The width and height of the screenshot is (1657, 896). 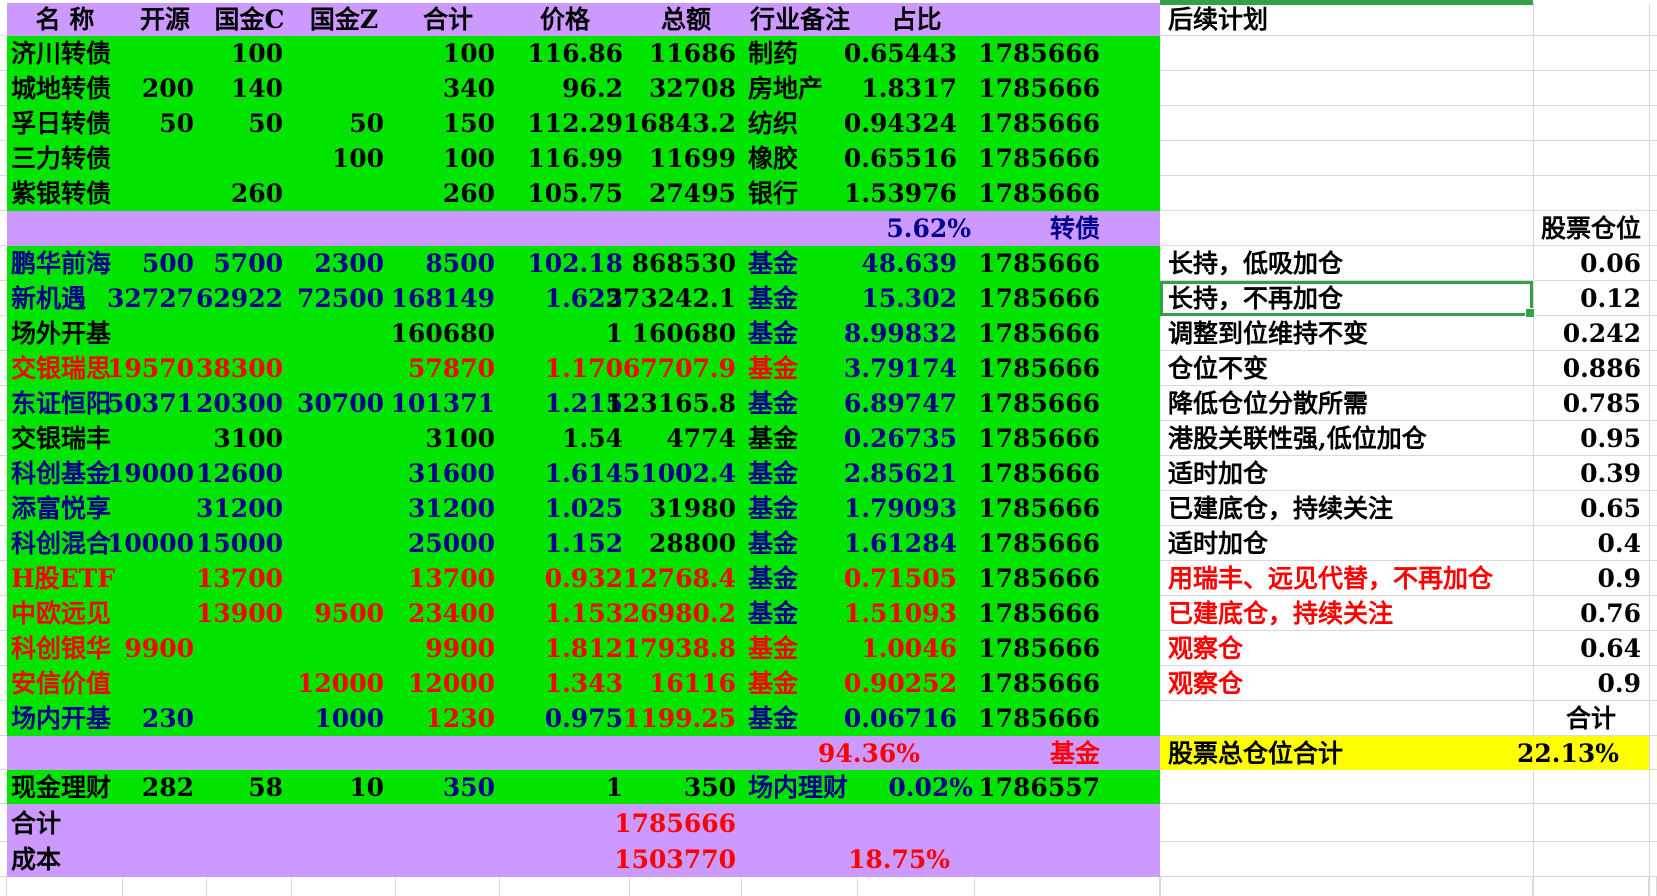 I want to click on cell-ziyin-gjc: 260, so click(x=249, y=193).